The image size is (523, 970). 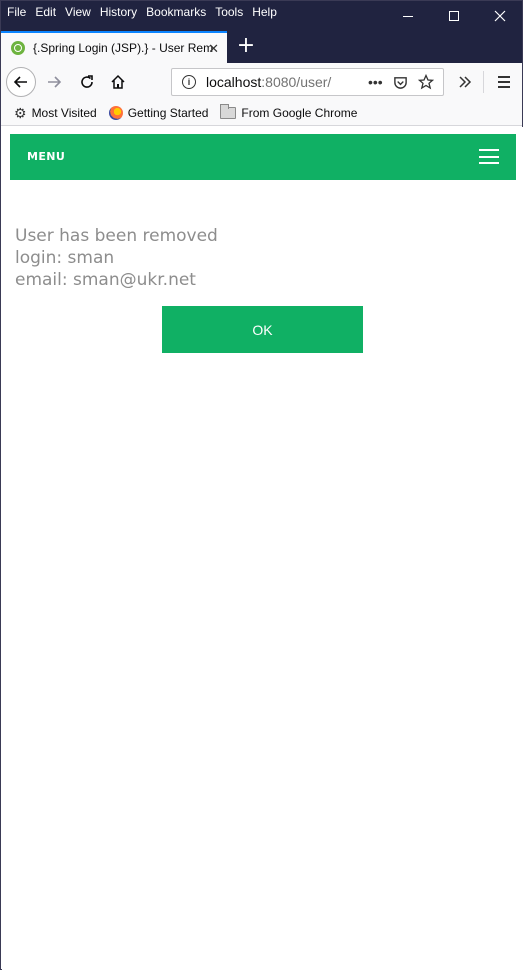 What do you see at coordinates (168, 113) in the screenshot?
I see `bookmark-label: Getting Started` at bounding box center [168, 113].